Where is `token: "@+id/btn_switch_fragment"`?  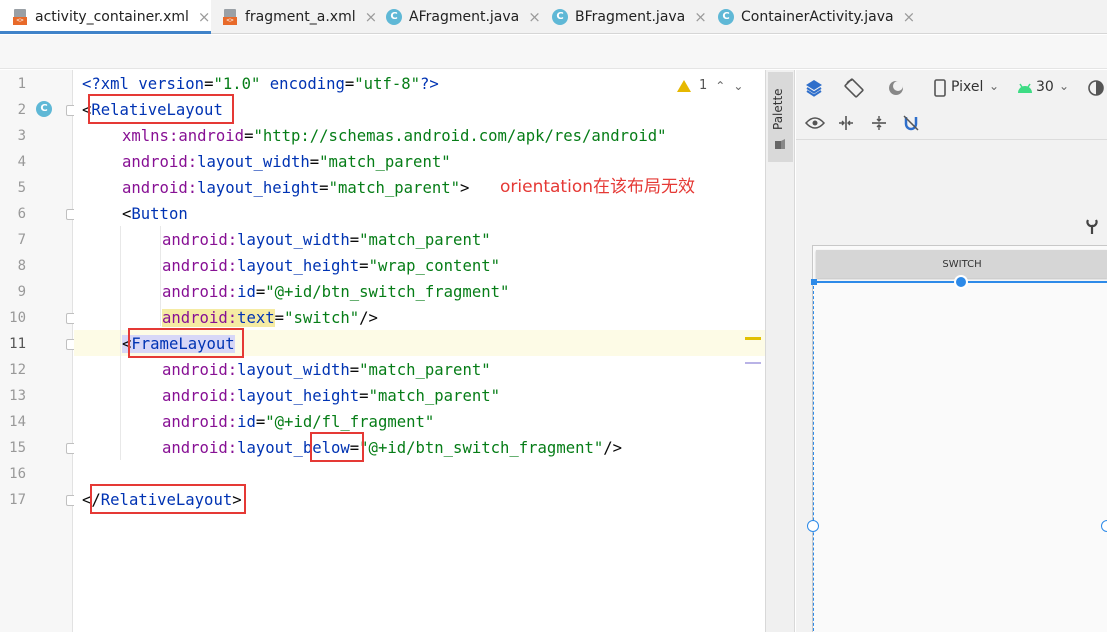
token: "@+id/btn_switch_fragment" is located at coordinates (387, 292).